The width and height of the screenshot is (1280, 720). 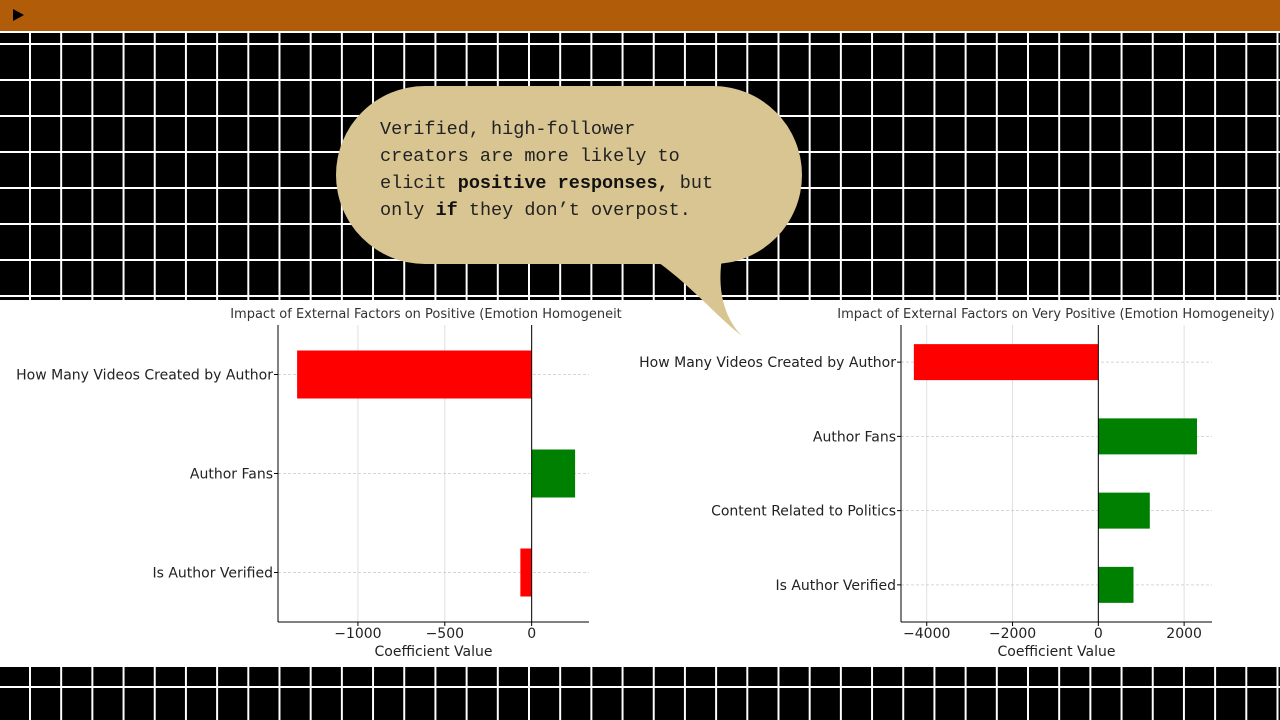 What do you see at coordinates (446, 210) in the screenshot?
I see `callout-line-4-bold: if` at bounding box center [446, 210].